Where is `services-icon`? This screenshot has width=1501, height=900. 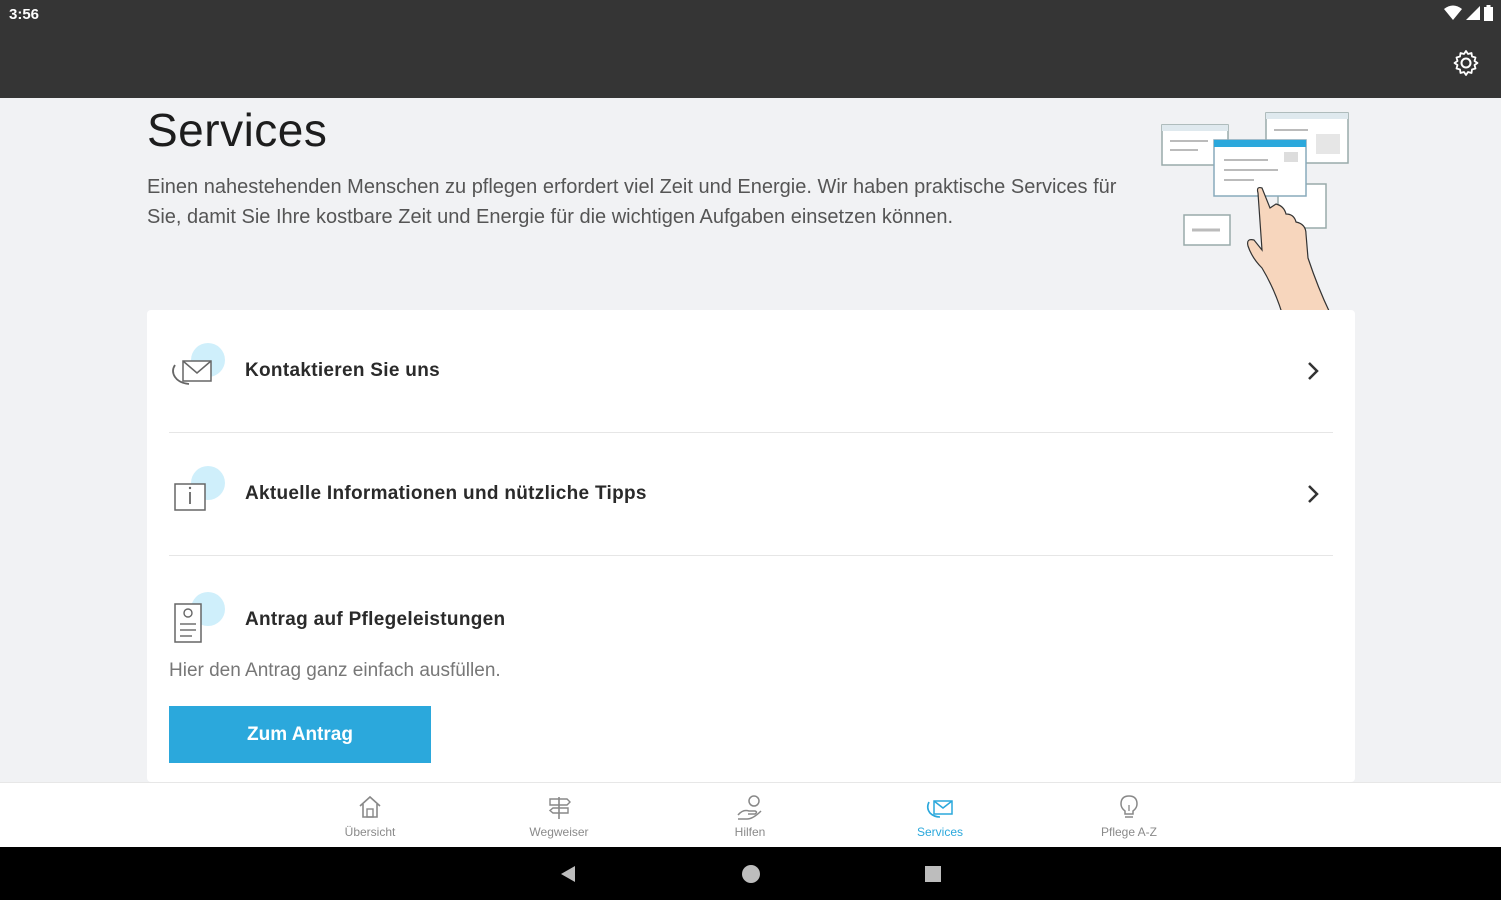
services-icon is located at coordinates (939, 809).